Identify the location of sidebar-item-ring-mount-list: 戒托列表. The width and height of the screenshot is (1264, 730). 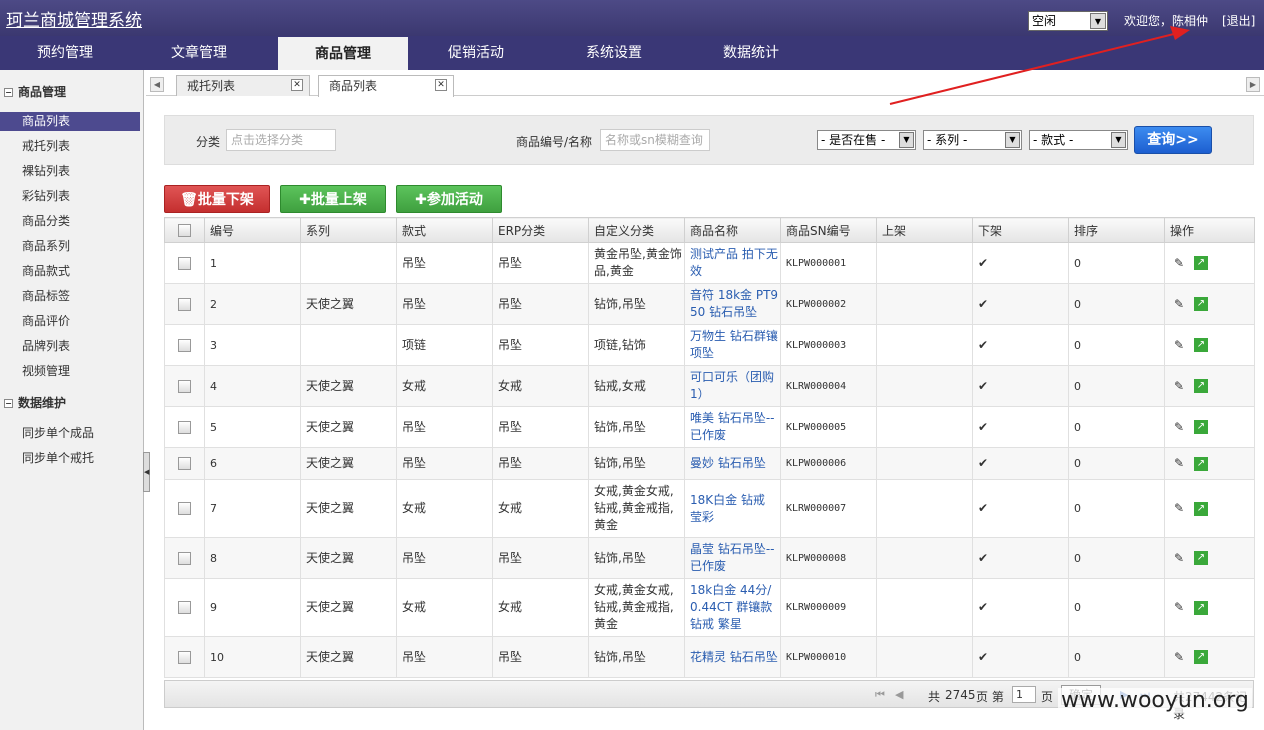
(70, 146).